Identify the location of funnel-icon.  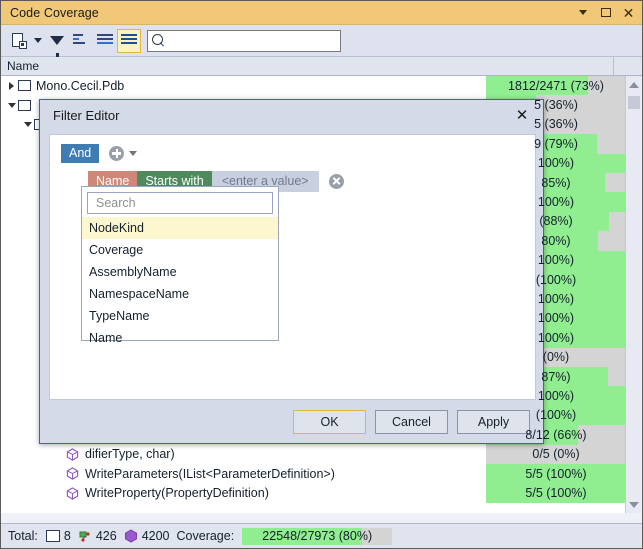
(57, 47).